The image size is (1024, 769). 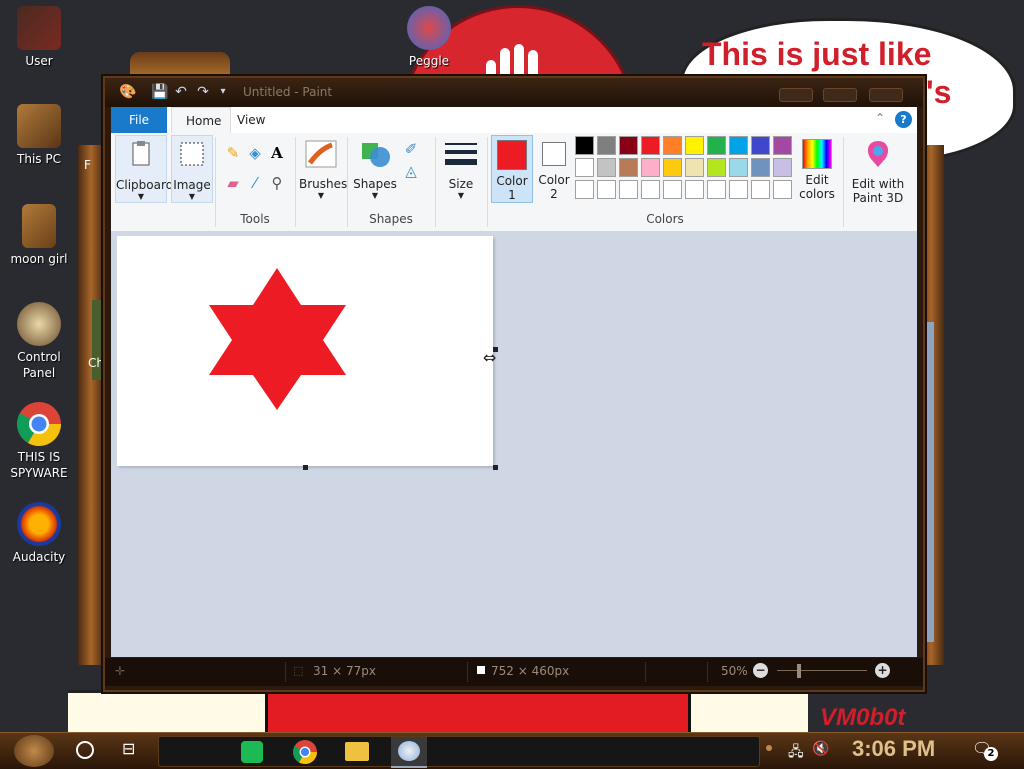 What do you see at coordinates (252, 120) in the screenshot?
I see `tab-view: View` at bounding box center [252, 120].